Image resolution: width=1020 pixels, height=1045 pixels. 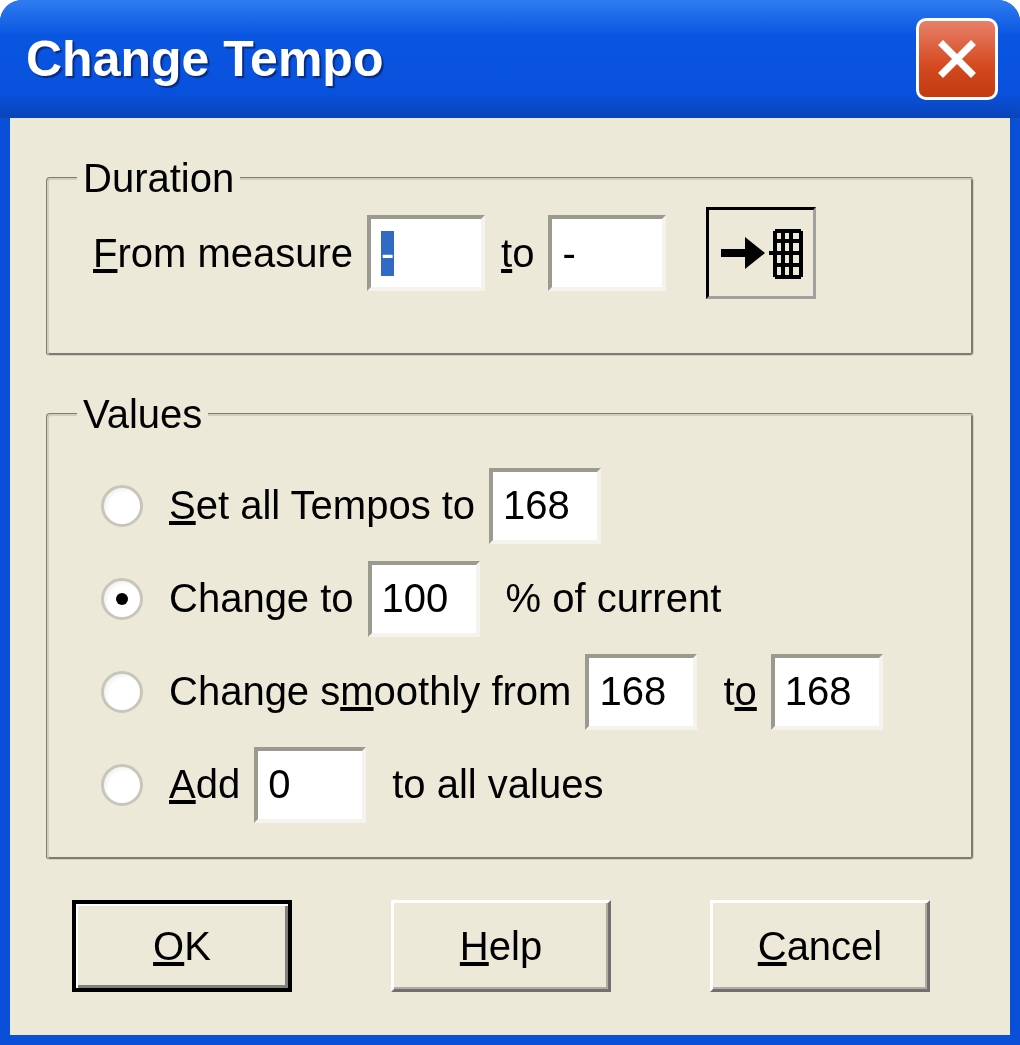 What do you see at coordinates (205, 59) in the screenshot?
I see `window-title: Change Tempo` at bounding box center [205, 59].